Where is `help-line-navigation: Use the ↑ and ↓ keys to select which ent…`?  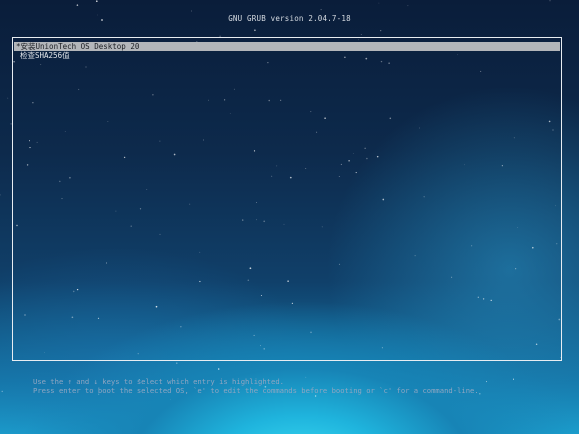
help-line-navigation: Use the ↑ and ↓ keys to select which ent… is located at coordinates (158, 381).